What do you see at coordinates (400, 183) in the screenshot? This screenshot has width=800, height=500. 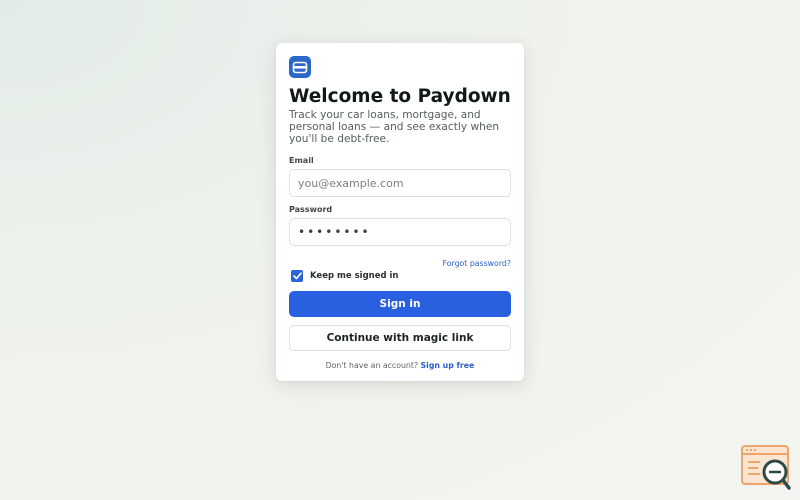 I see `email-field` at bounding box center [400, 183].